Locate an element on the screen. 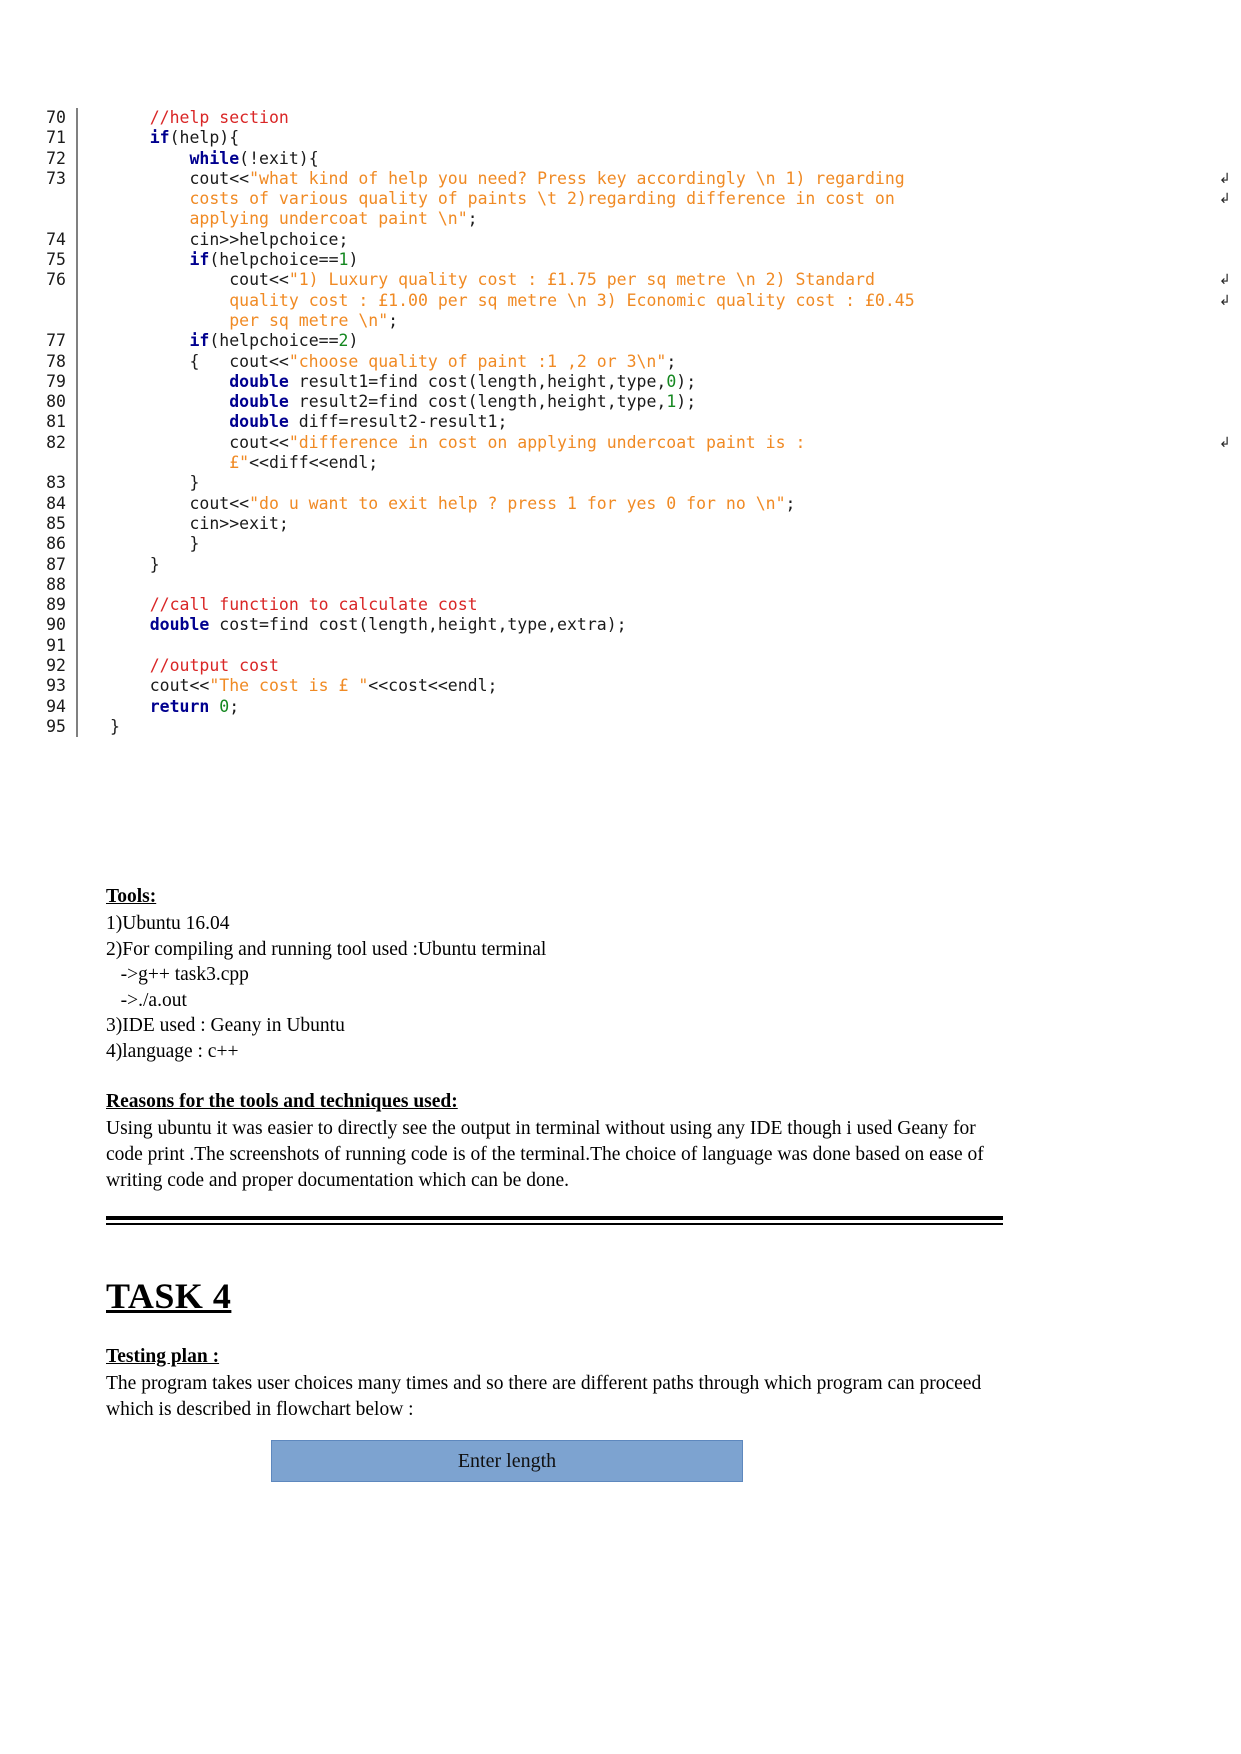 This screenshot has width=1241, height=1754. code-line: 75 if(helpchoice==1) is located at coordinates (620, 260).